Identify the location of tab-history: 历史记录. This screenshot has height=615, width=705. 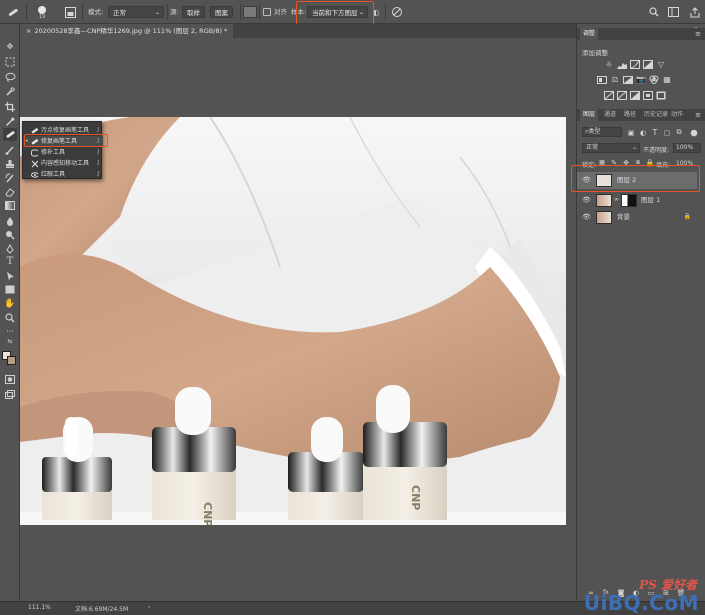
(656, 115).